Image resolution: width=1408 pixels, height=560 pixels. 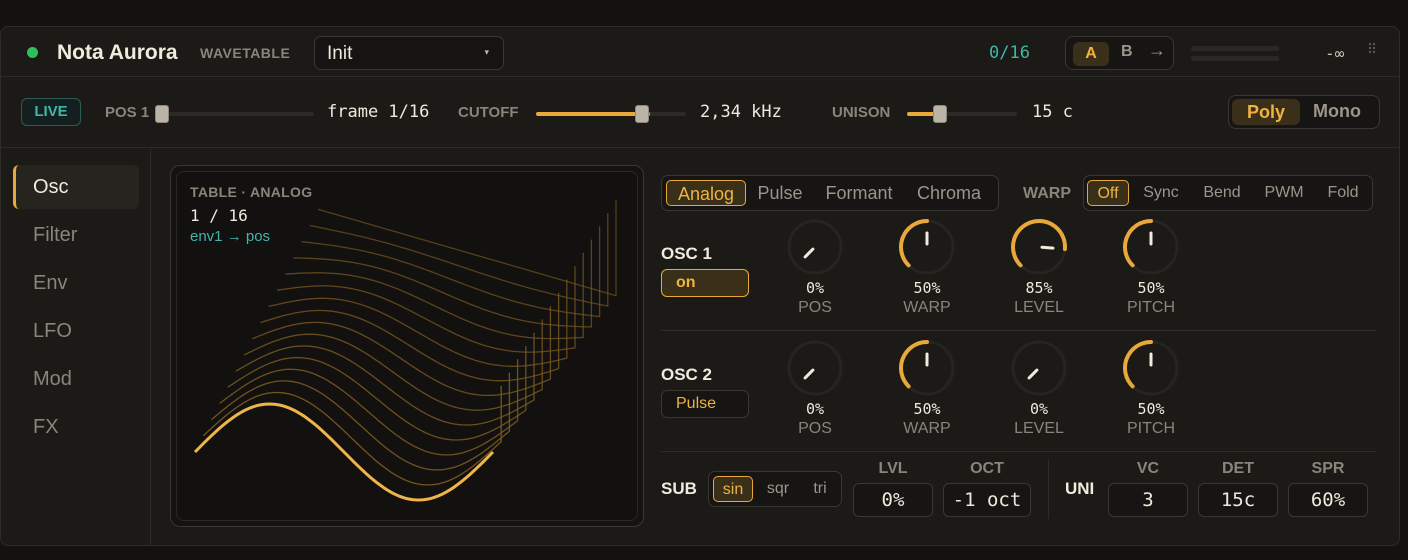 I want to click on unison-slider-thumb, so click(x=940, y=114).